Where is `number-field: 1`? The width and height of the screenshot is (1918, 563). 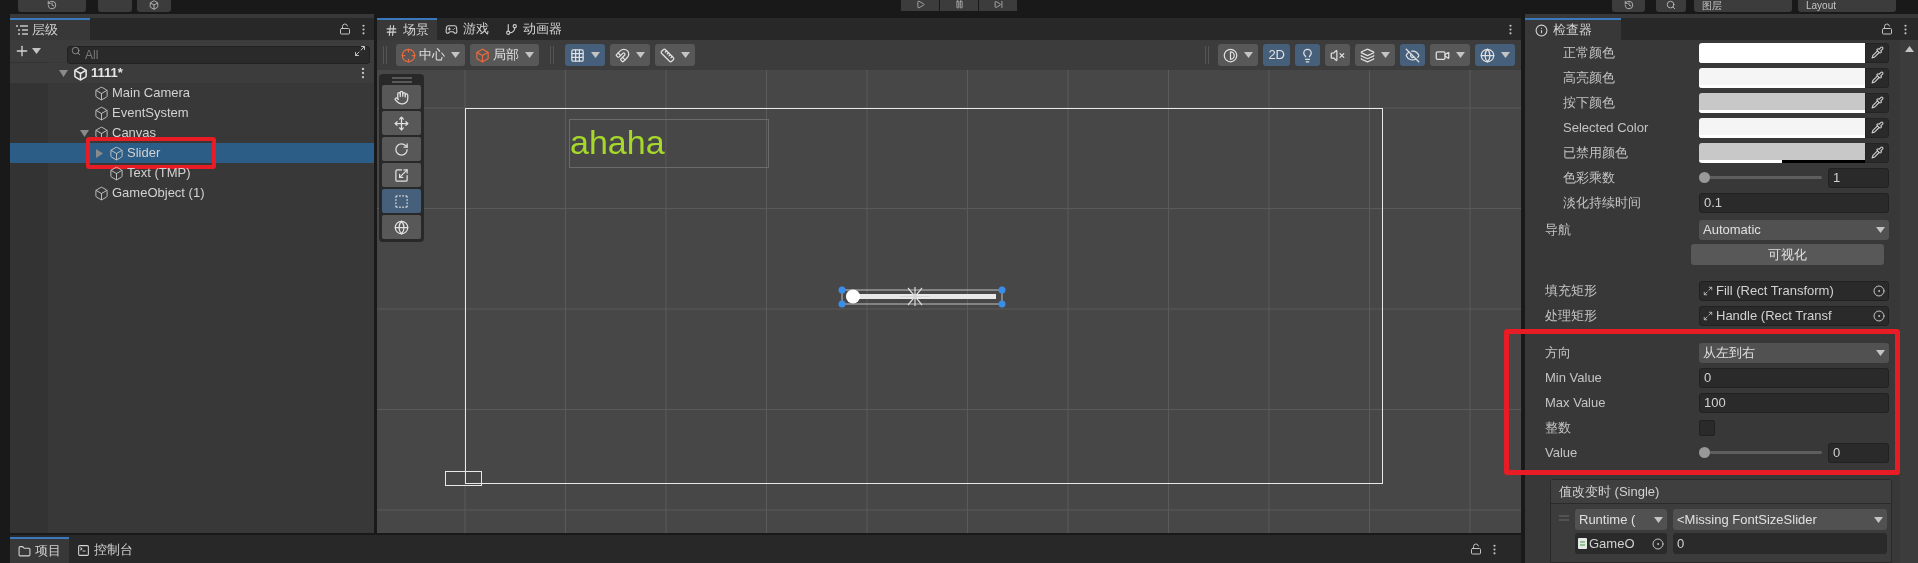 number-field: 1 is located at coordinates (1858, 177).